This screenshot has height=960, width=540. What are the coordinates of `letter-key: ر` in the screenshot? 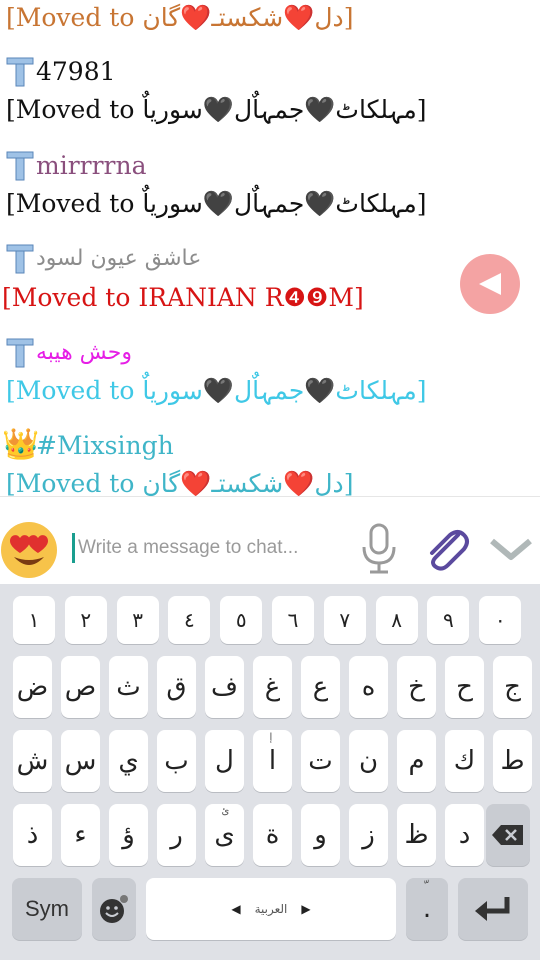 It's located at (176, 835).